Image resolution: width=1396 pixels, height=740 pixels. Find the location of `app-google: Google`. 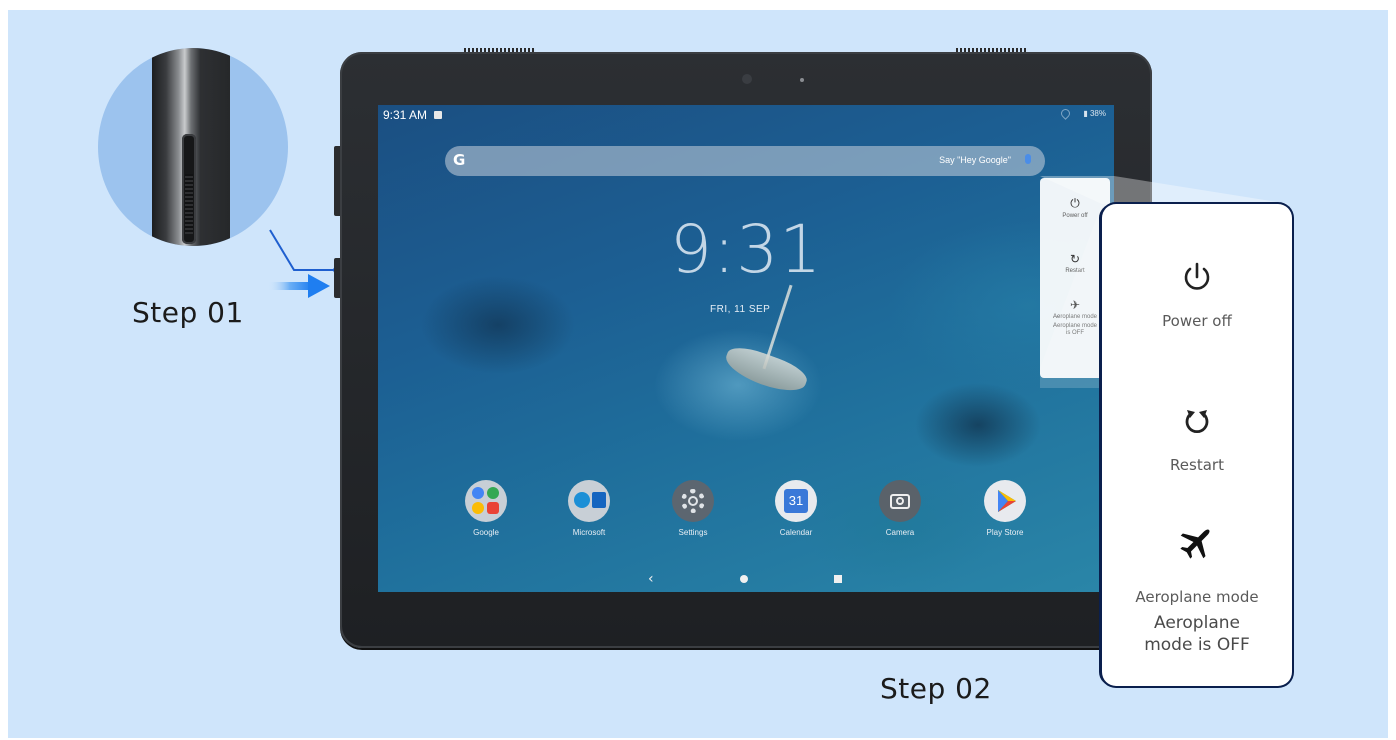

app-google: Google is located at coordinates (486, 508).